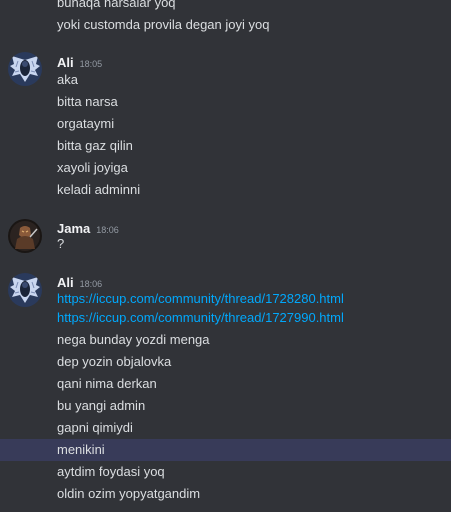 The width and height of the screenshot is (451, 512). Describe the element at coordinates (225, 450) in the screenshot. I see `message-line-highlighted: menikini` at that location.